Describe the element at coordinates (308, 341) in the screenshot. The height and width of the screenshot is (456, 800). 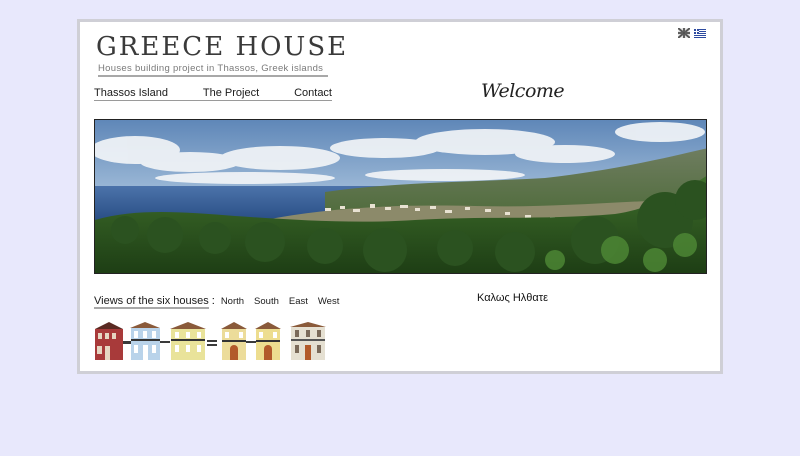
I see `house-6-thumbnail` at that location.